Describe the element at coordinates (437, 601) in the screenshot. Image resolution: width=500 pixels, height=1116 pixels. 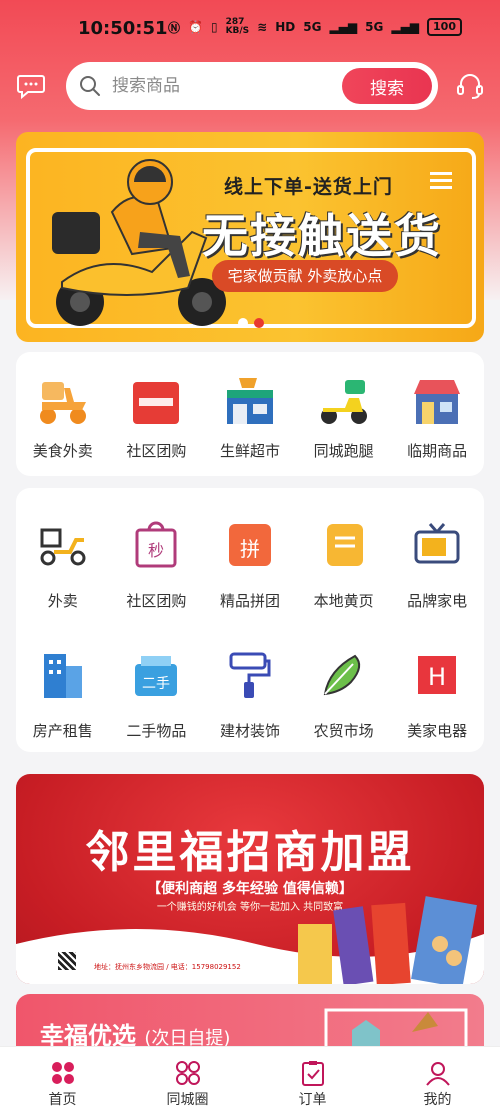
I see `service-item-label: 品牌家电` at that location.